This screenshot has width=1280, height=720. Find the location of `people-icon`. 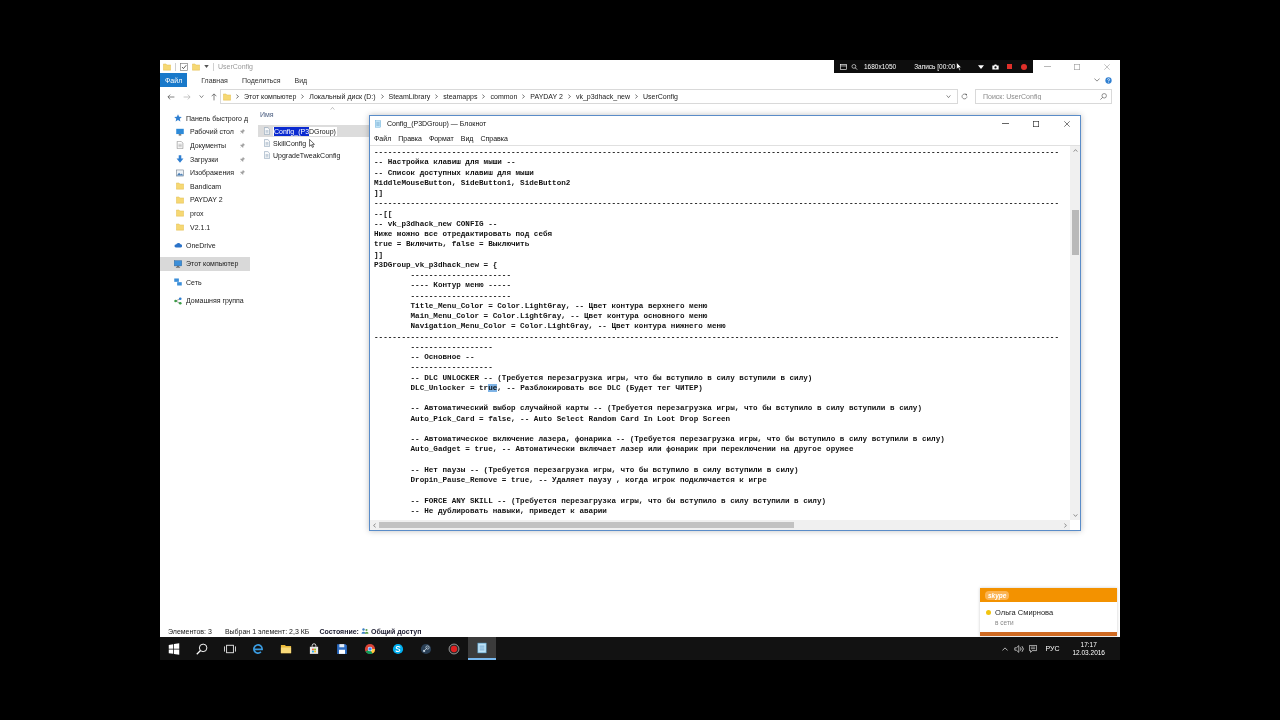

people-icon is located at coordinates (364, 631).